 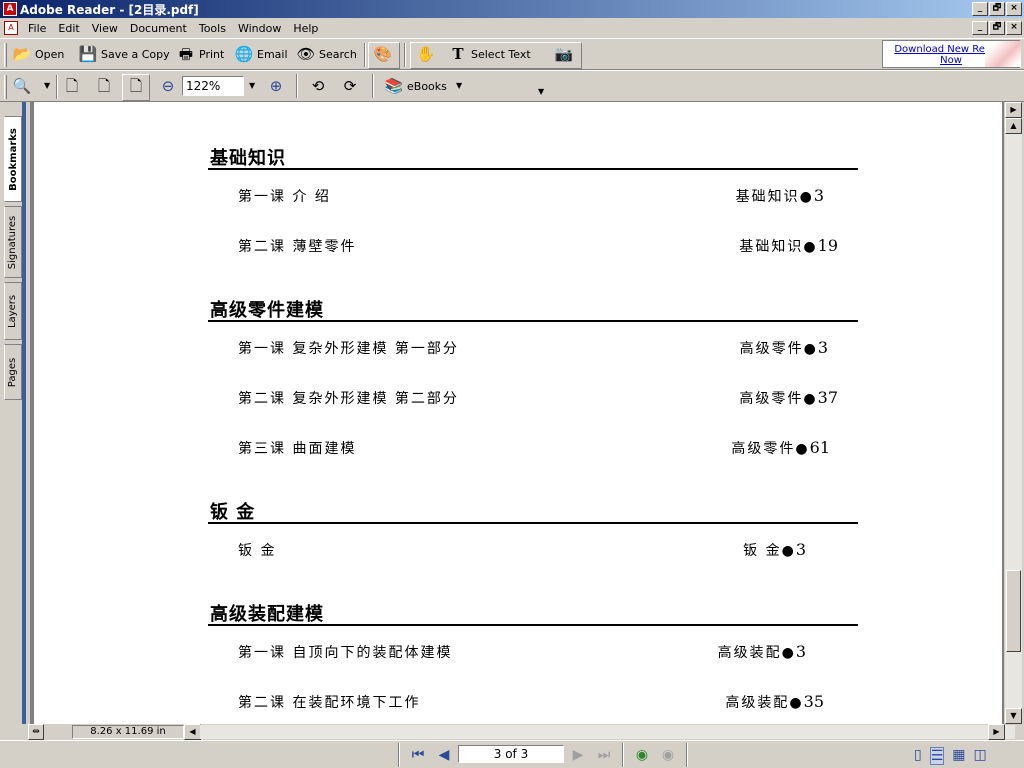 What do you see at coordinates (37, 28) in the screenshot?
I see `menu-file: File` at bounding box center [37, 28].